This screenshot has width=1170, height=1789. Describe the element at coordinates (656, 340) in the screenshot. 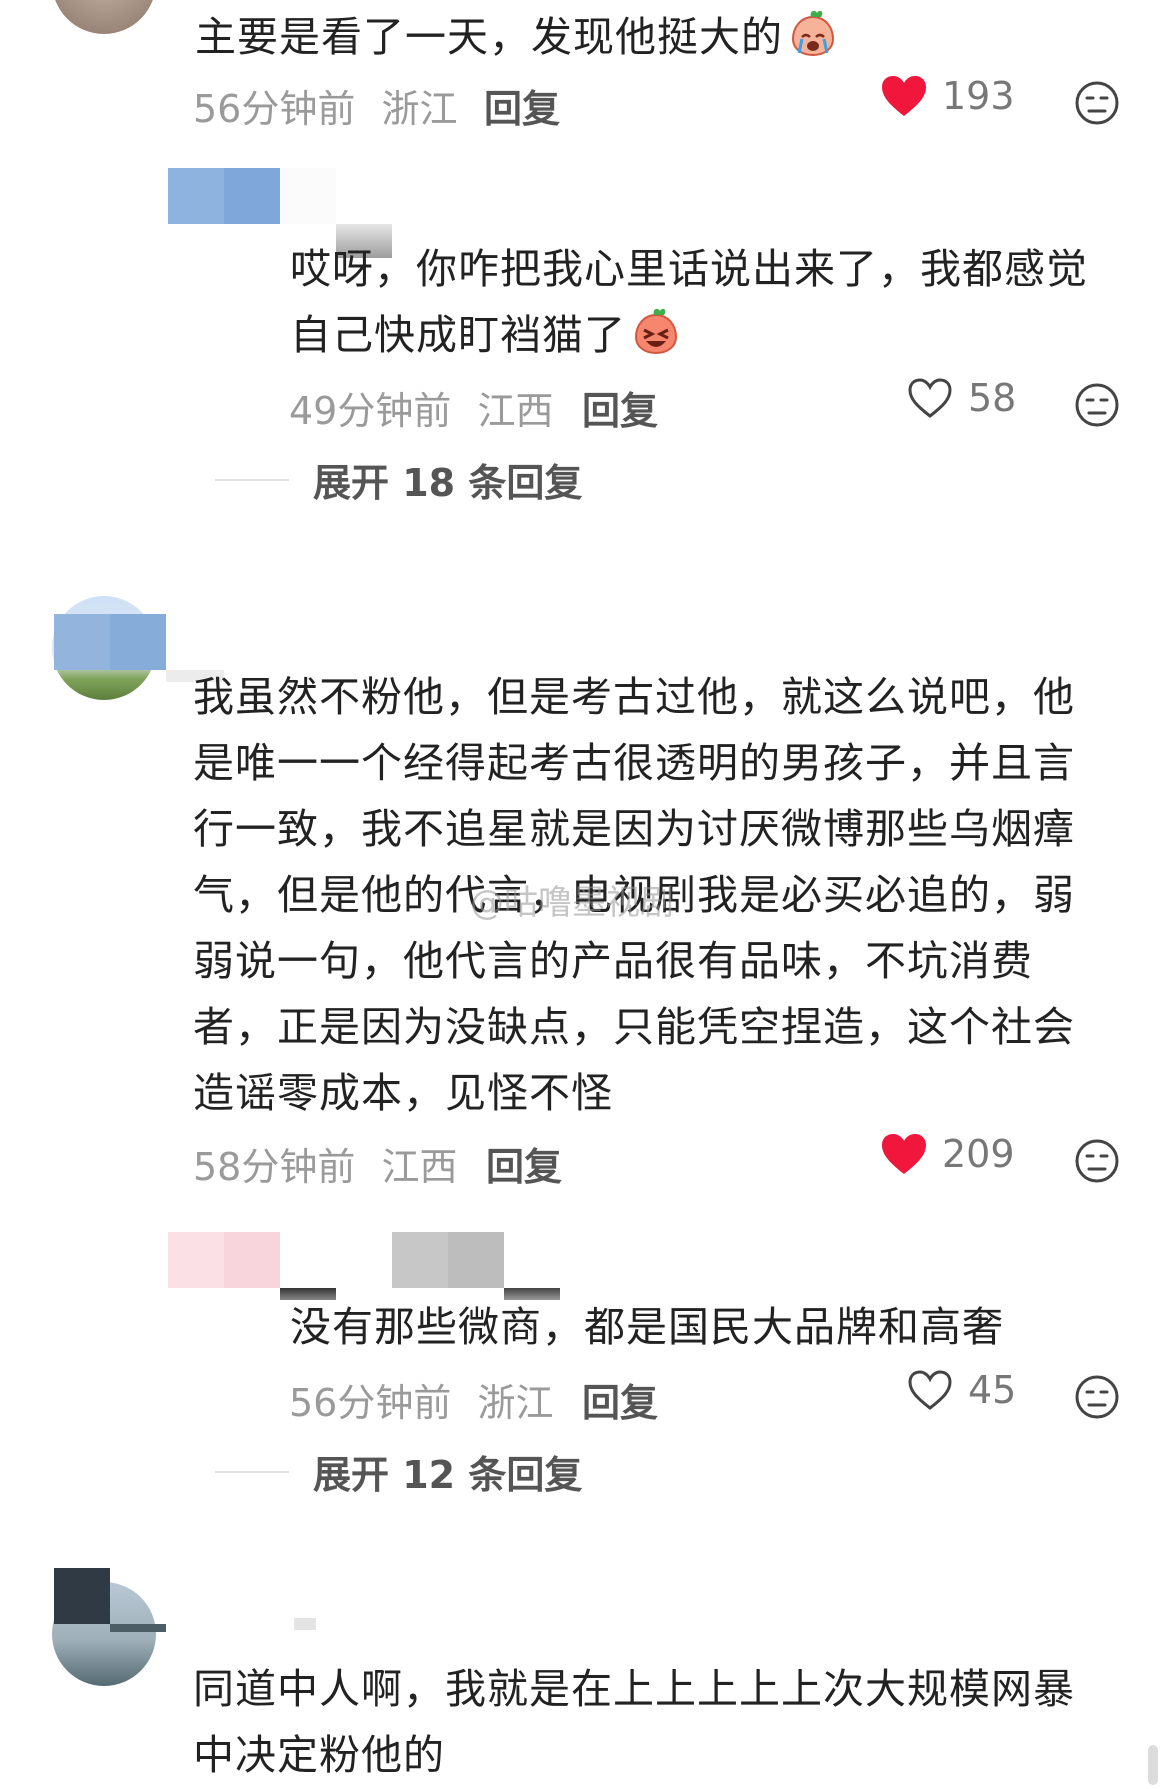

I see `laughing-face-emoji` at that location.